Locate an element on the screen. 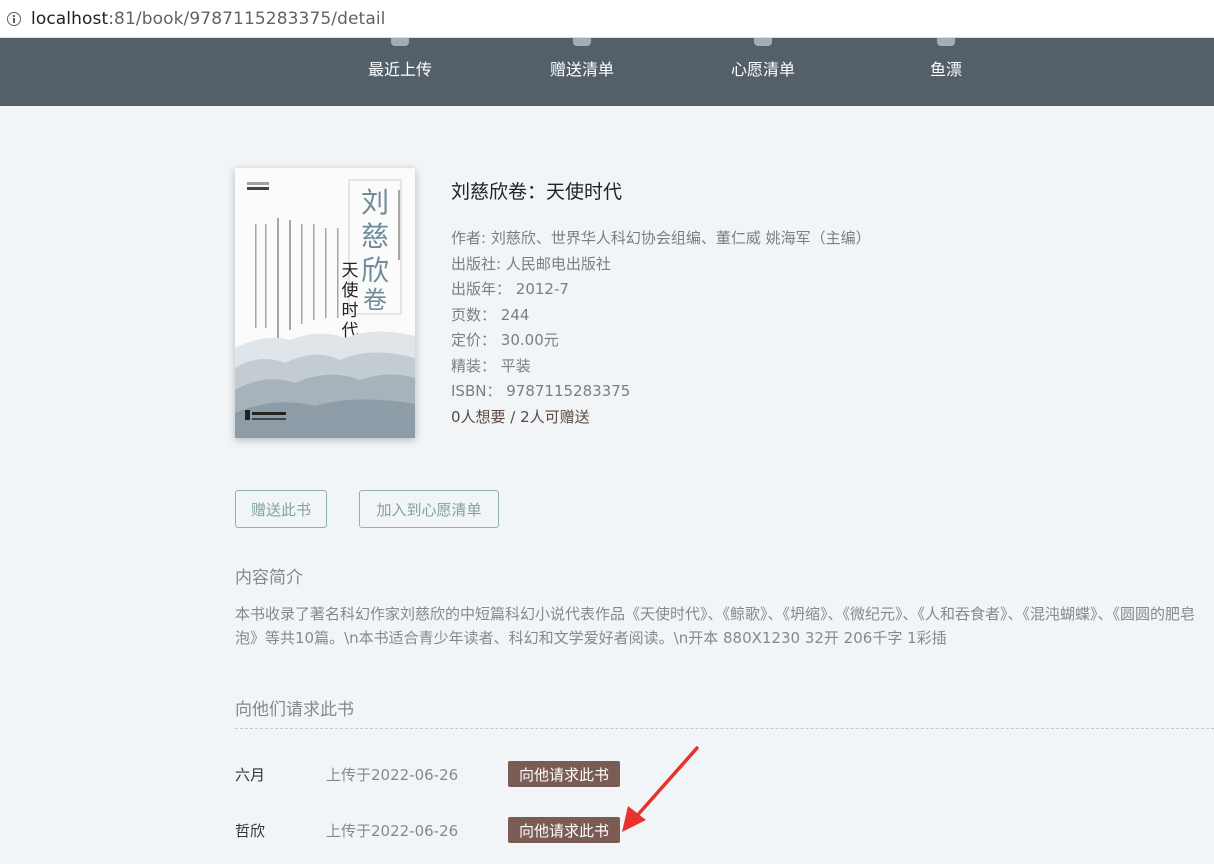 This screenshot has width=1214, height=864. browser-url-bar: localhost:81/book/9787115283375/detail is located at coordinates (607, 19).